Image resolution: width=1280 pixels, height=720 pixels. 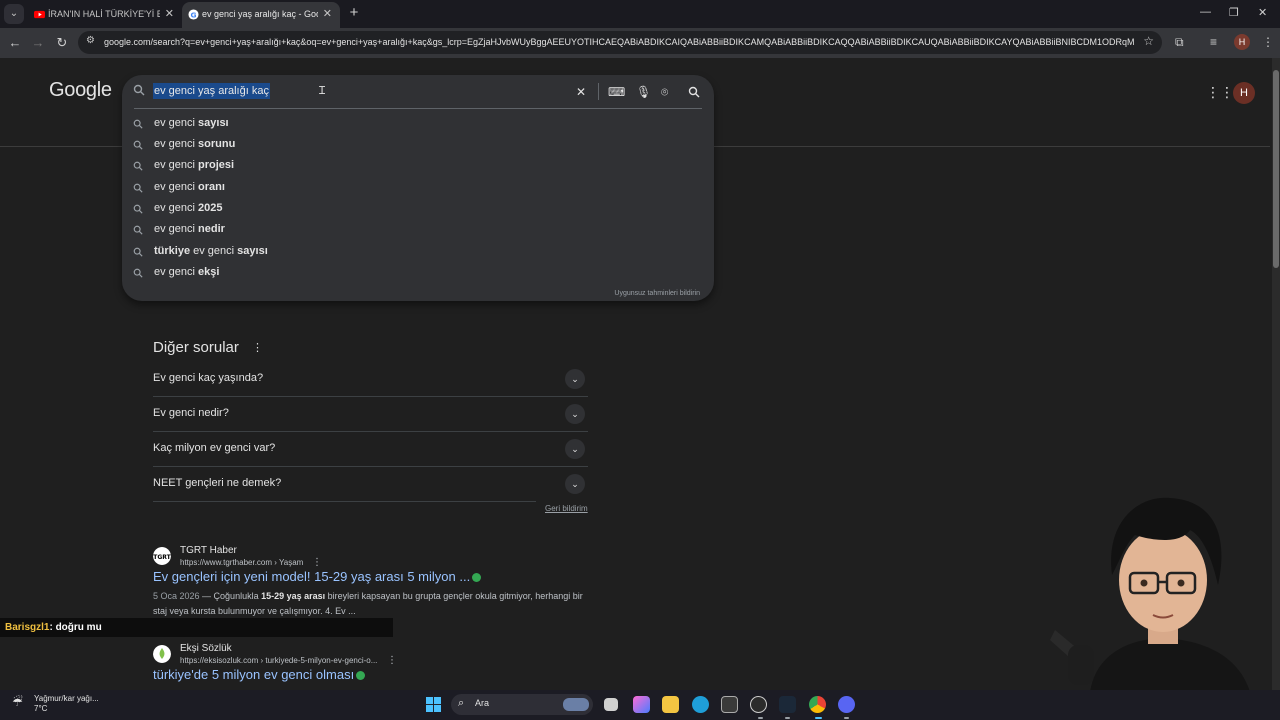 What do you see at coordinates (1148, 41) in the screenshot?
I see `bookmark-star-icon: ☆` at bounding box center [1148, 41].